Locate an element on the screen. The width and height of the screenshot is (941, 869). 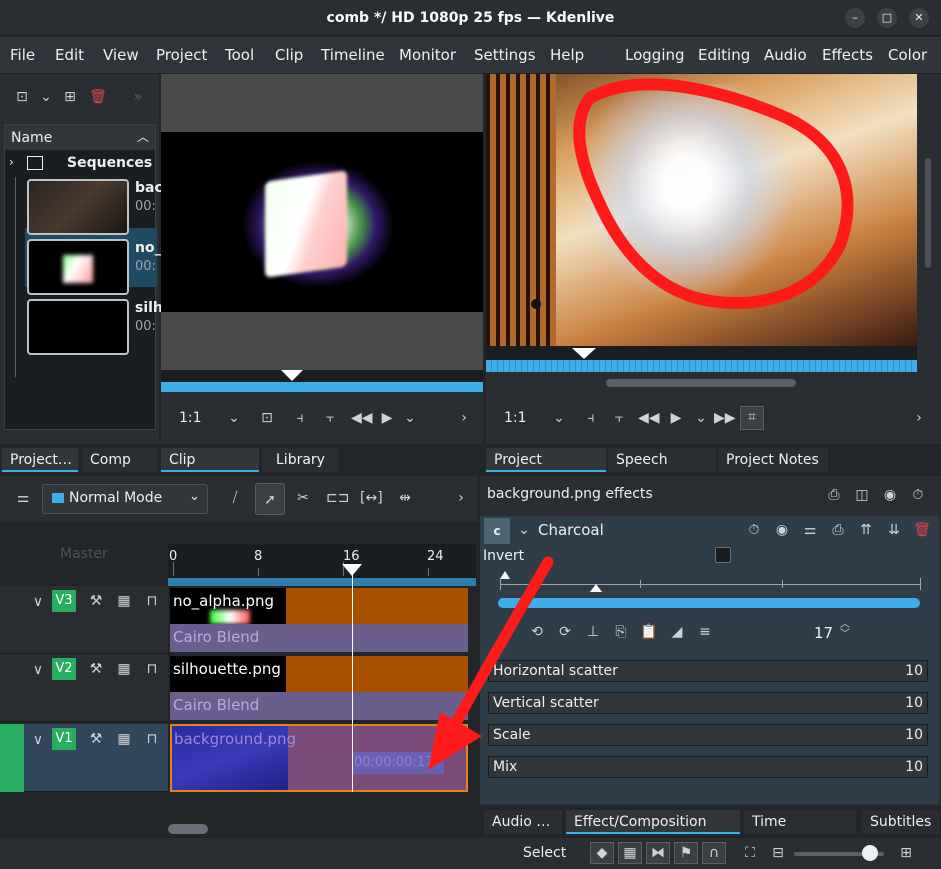
track-header-v1: ∨ V1 ⚒ ▦ ⊓ is located at coordinates (96, 758).